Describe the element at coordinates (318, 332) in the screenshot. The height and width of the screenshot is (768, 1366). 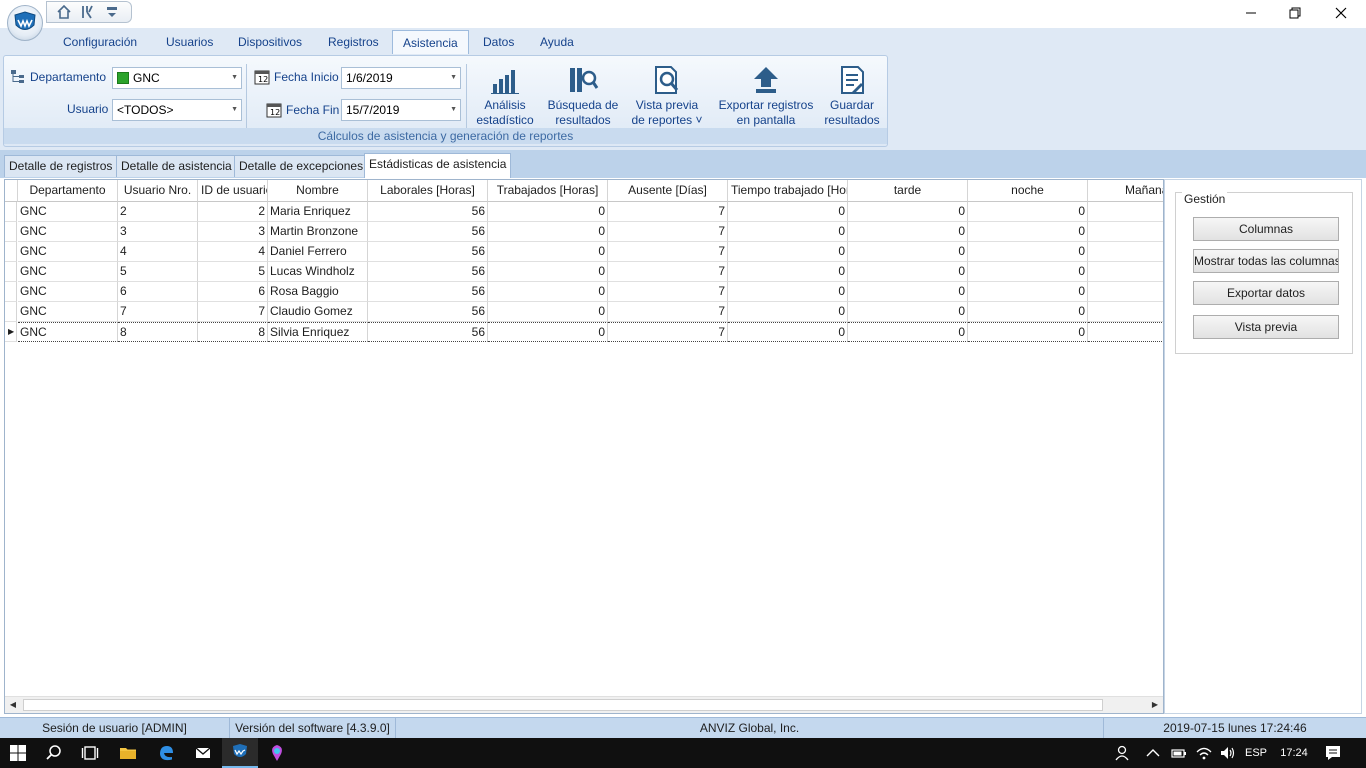
I see `table-cell: Silvia Enriquez` at that location.